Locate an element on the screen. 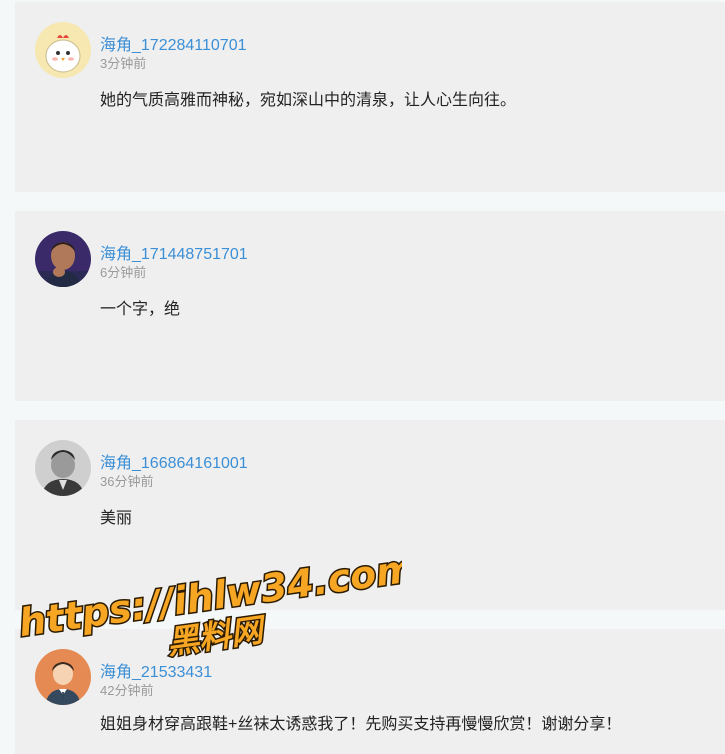  username-link: 海角_172284110701 is located at coordinates (173, 43).